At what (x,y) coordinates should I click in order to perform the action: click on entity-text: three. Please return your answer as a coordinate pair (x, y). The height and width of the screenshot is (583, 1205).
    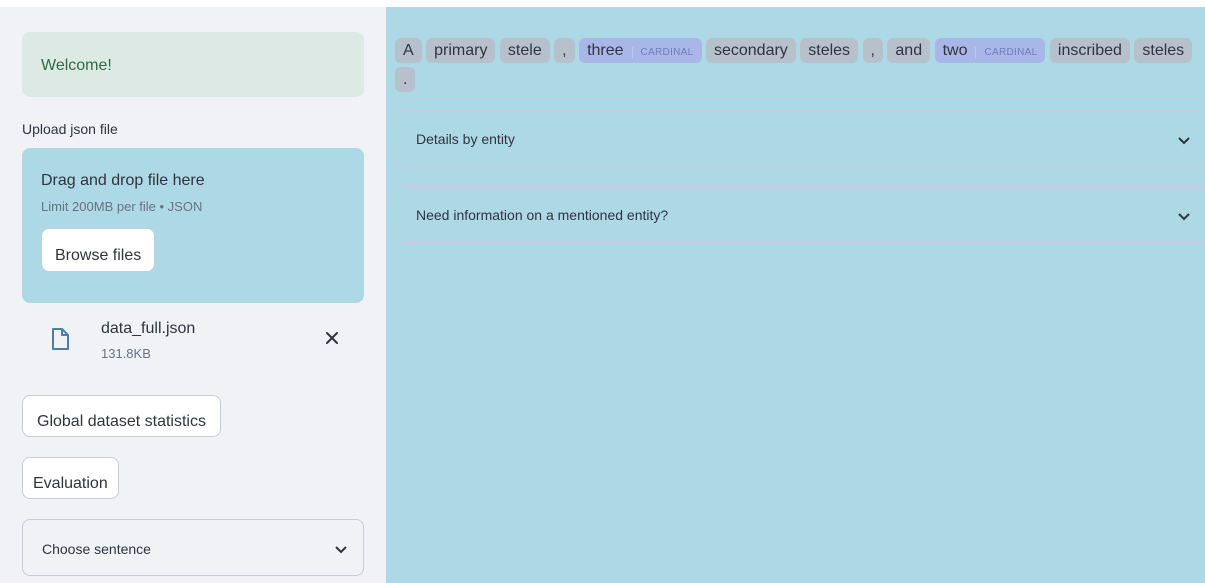
    Looking at the image, I should click on (605, 50).